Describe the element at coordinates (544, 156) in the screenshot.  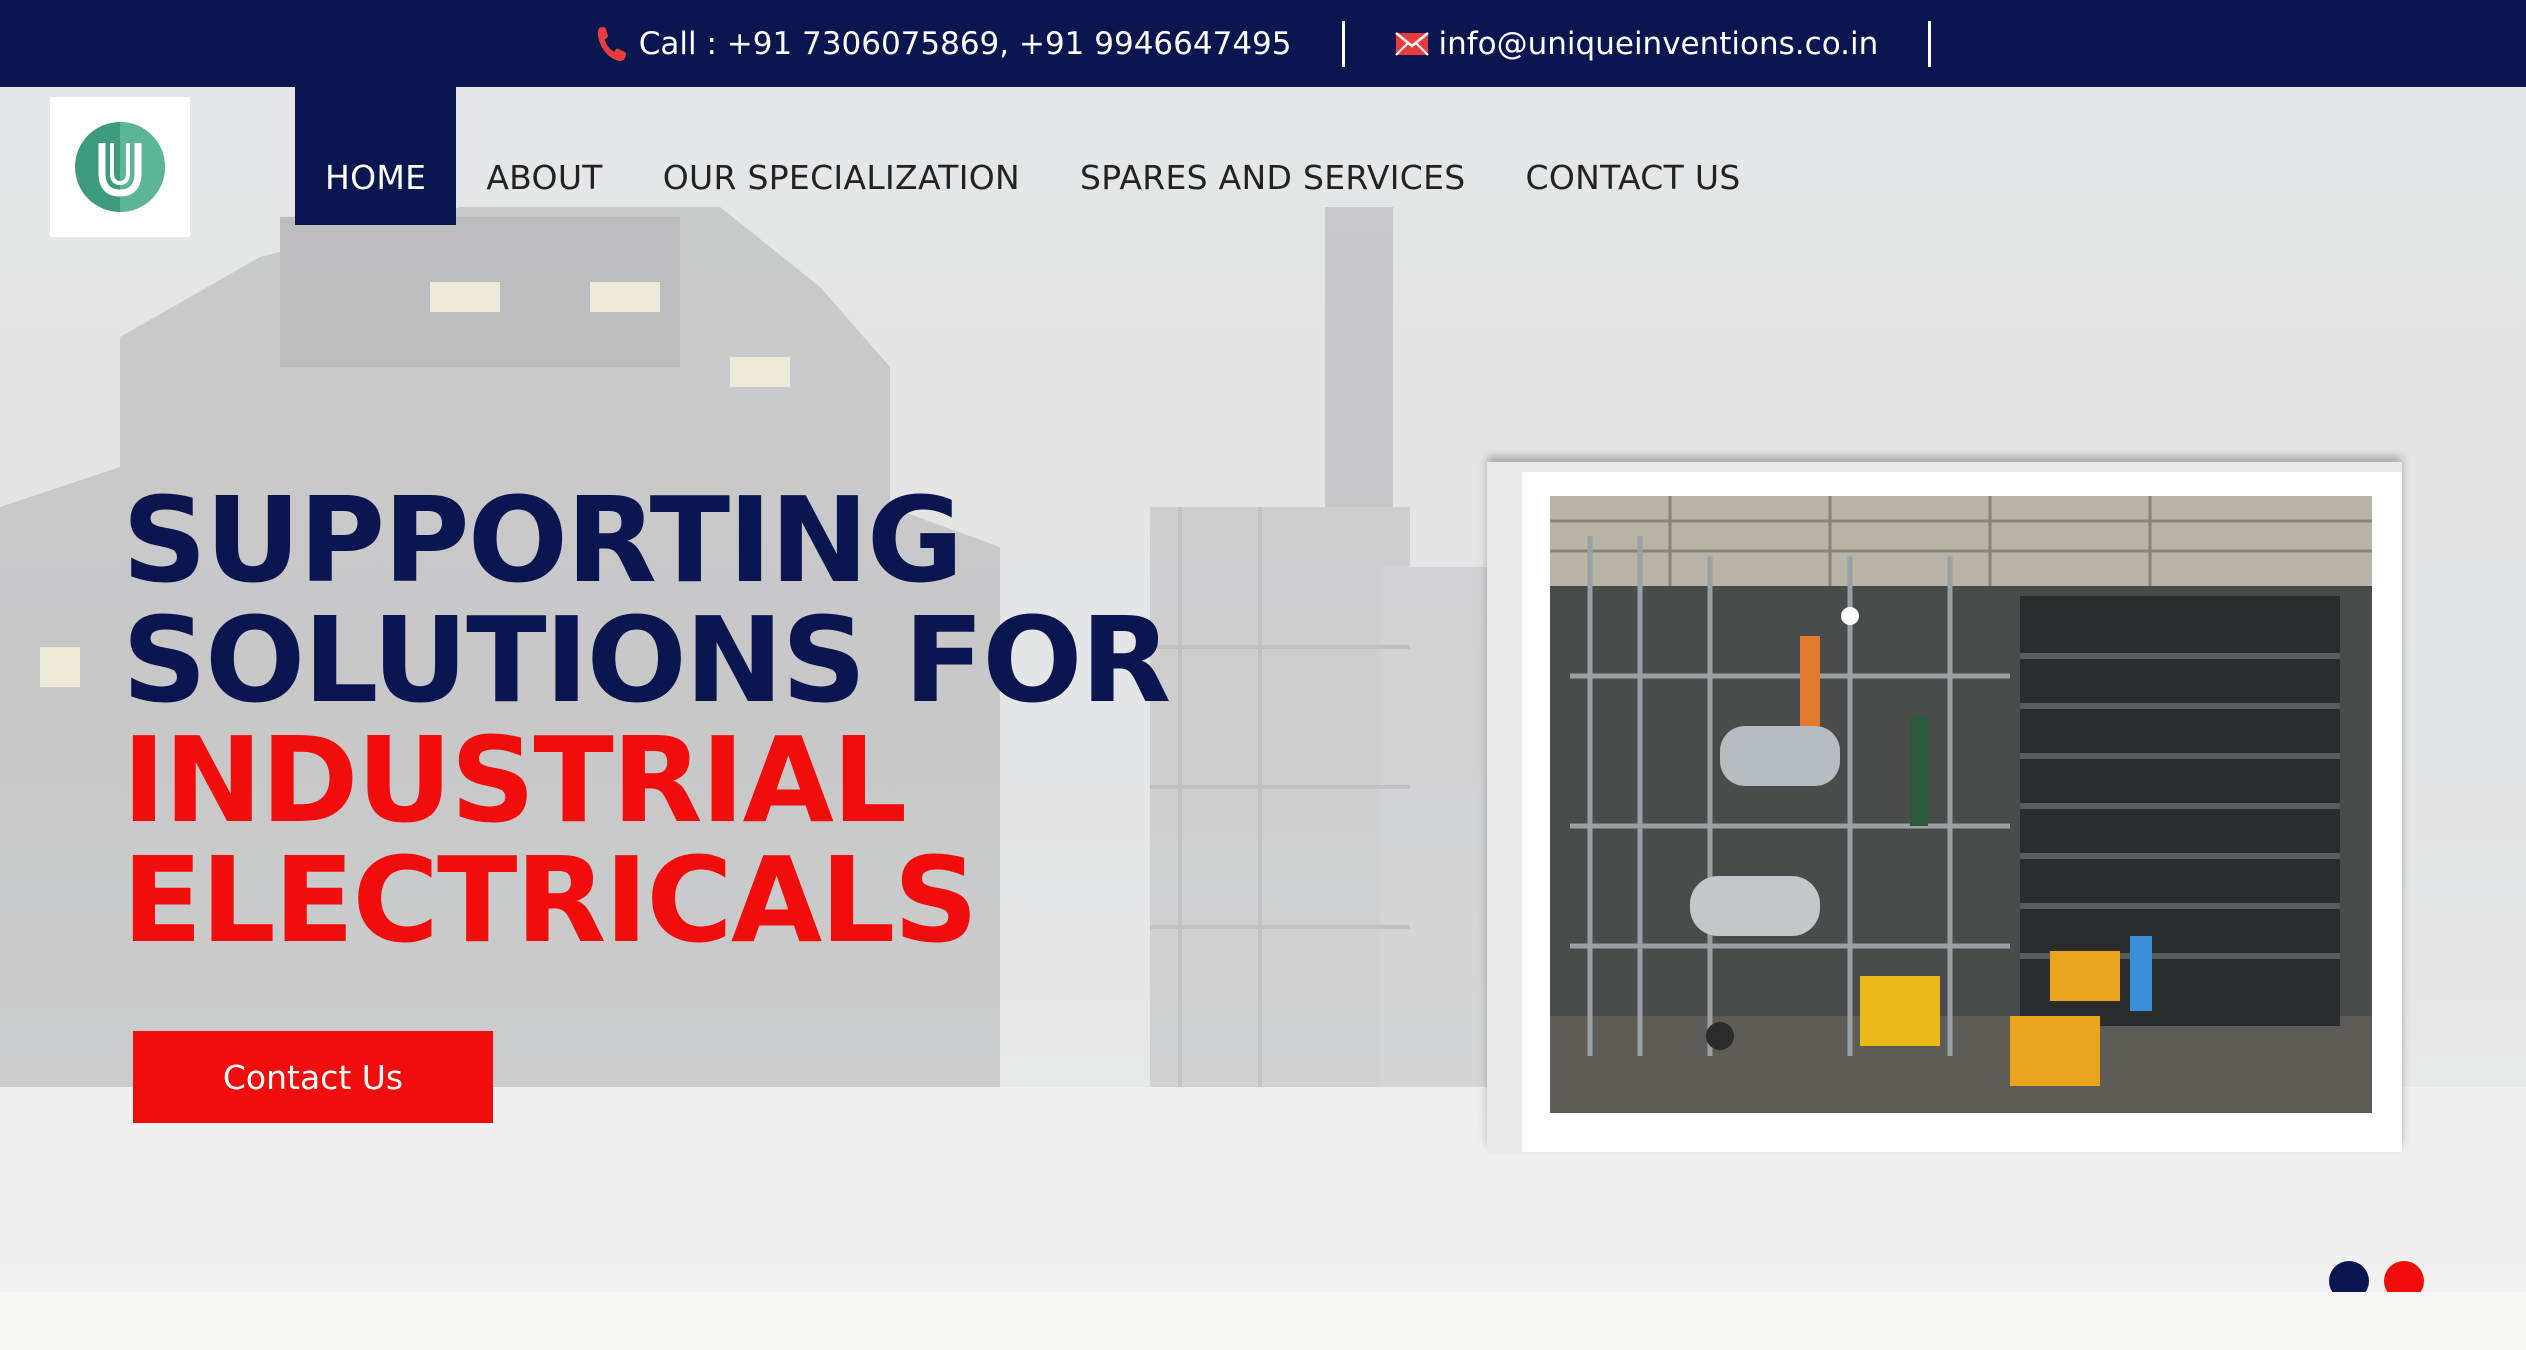
I see `nav-item-about: ABOUT` at that location.